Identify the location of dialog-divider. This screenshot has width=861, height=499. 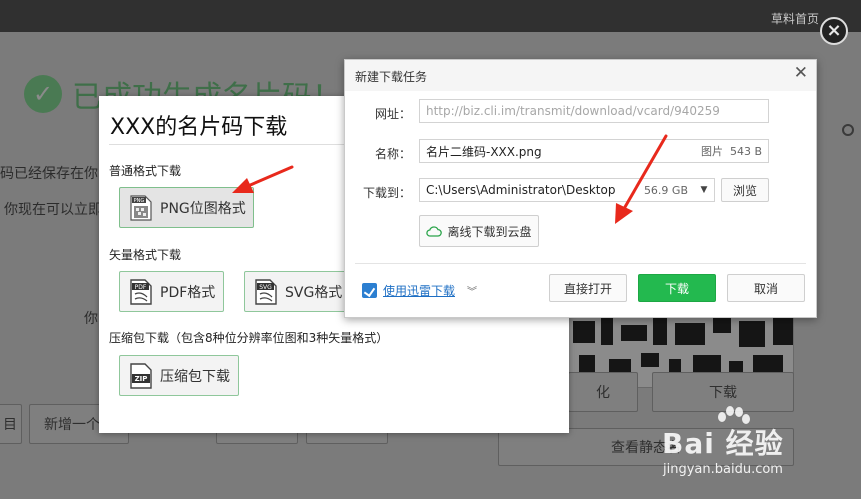
(580, 263).